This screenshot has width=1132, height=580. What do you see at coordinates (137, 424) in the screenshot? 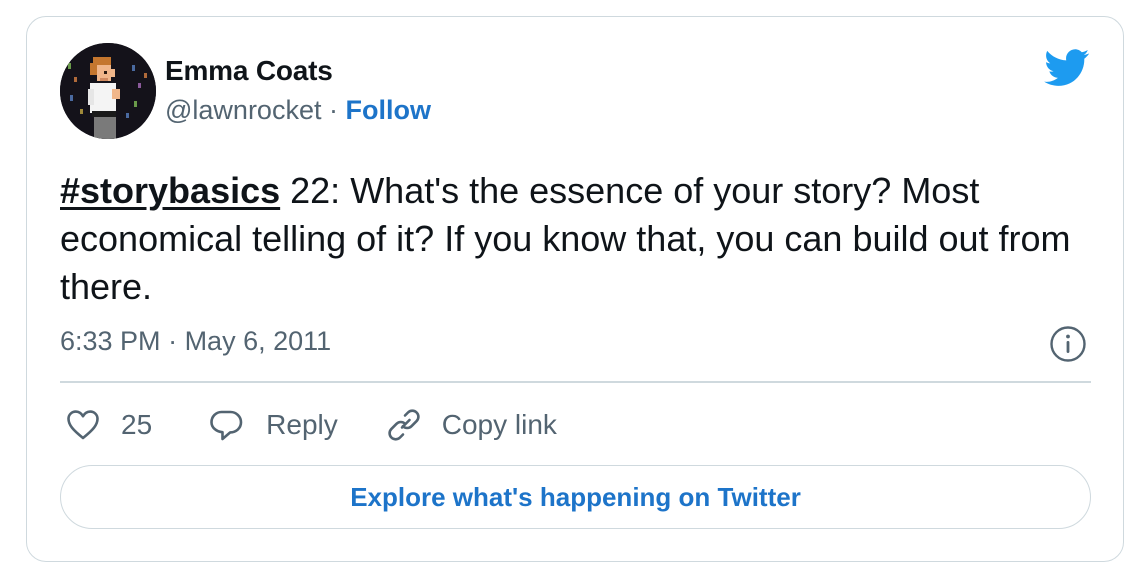
I see `like-count: 25` at bounding box center [137, 424].